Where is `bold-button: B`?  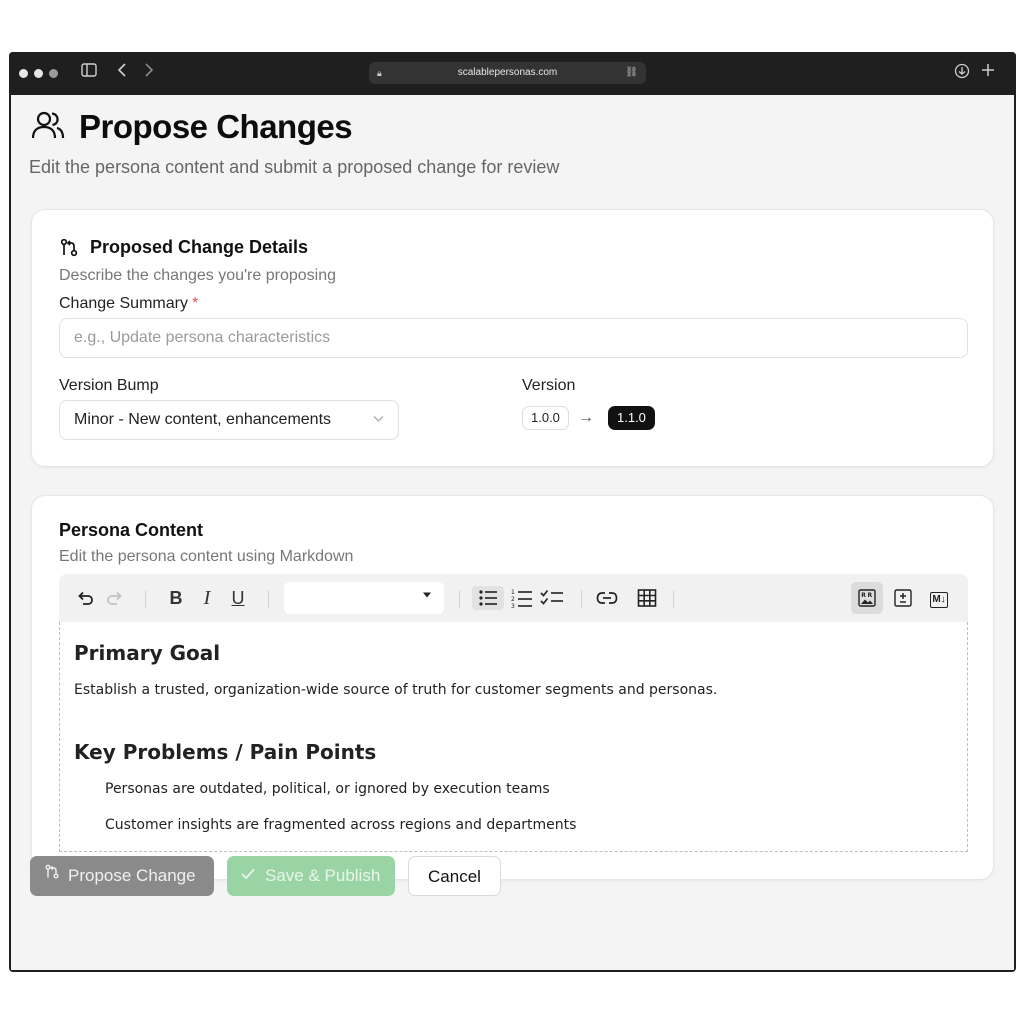 bold-button: B is located at coordinates (176, 598).